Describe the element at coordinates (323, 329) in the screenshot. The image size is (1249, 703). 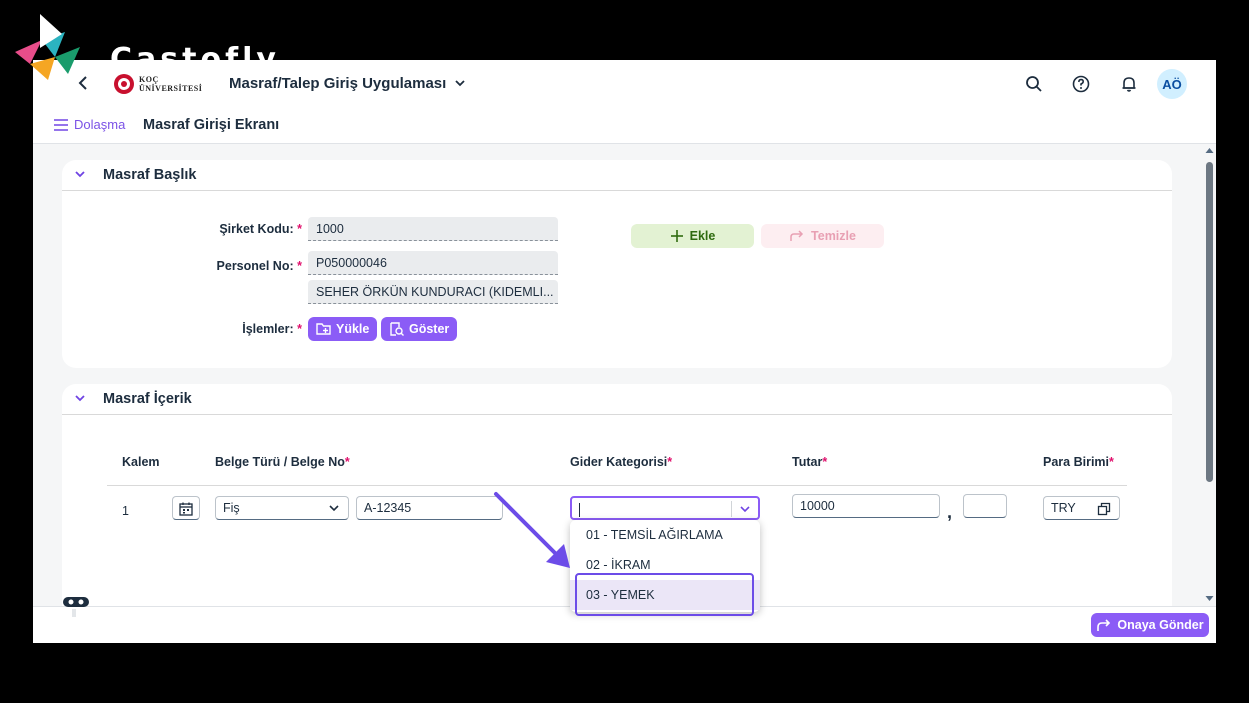
I see `folder-add-icon` at that location.